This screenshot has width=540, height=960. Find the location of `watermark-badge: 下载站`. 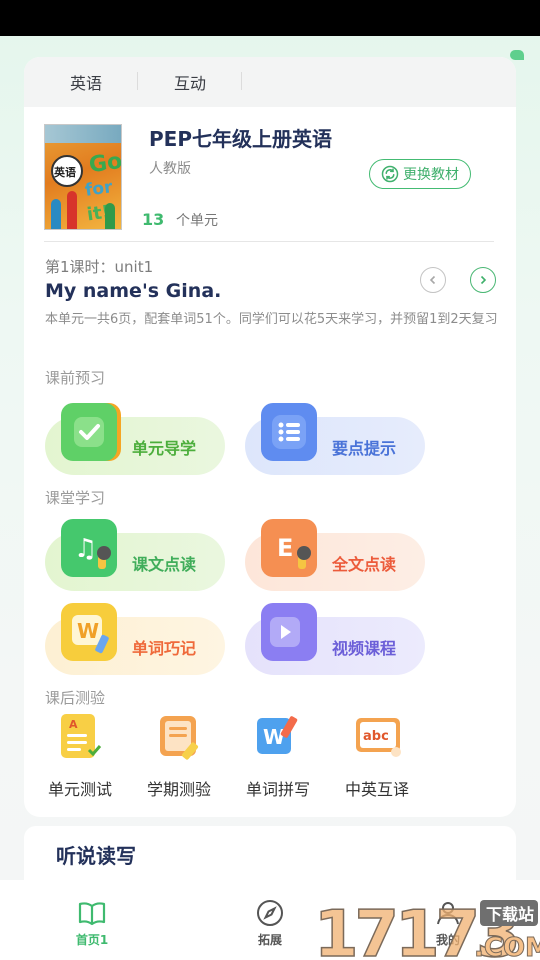

watermark-badge: 下载站 is located at coordinates (510, 914).